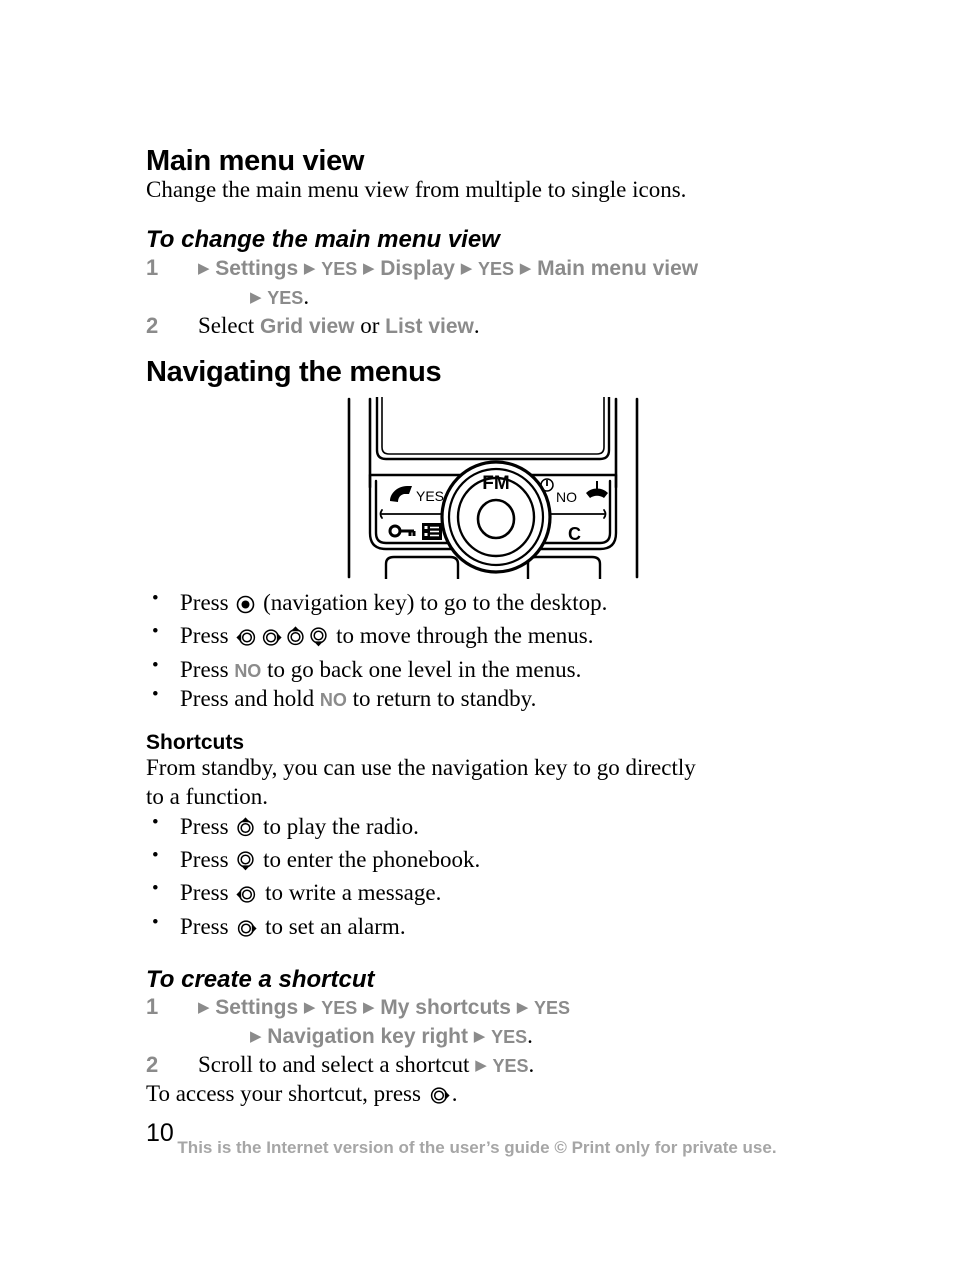 The image size is (954, 1269). I want to click on bullet-suffix: to enter the phonebook., so click(369, 860).